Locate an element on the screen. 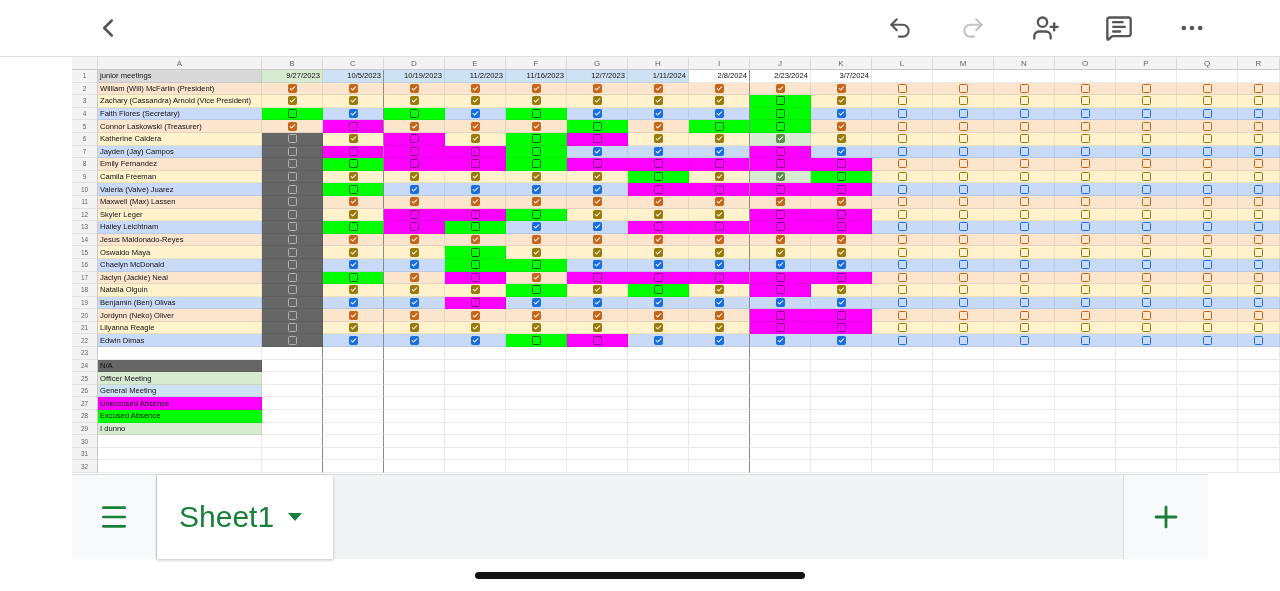 This screenshot has height=591, width=1280. sheet-list-icon is located at coordinates (114, 517).